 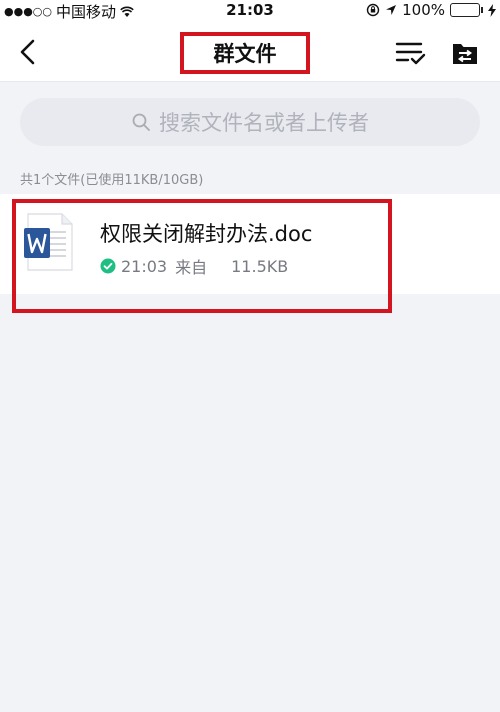 What do you see at coordinates (112, 180) in the screenshot?
I see `storage-summary: 共1个文件(已使用11KB/10GB)` at bounding box center [112, 180].